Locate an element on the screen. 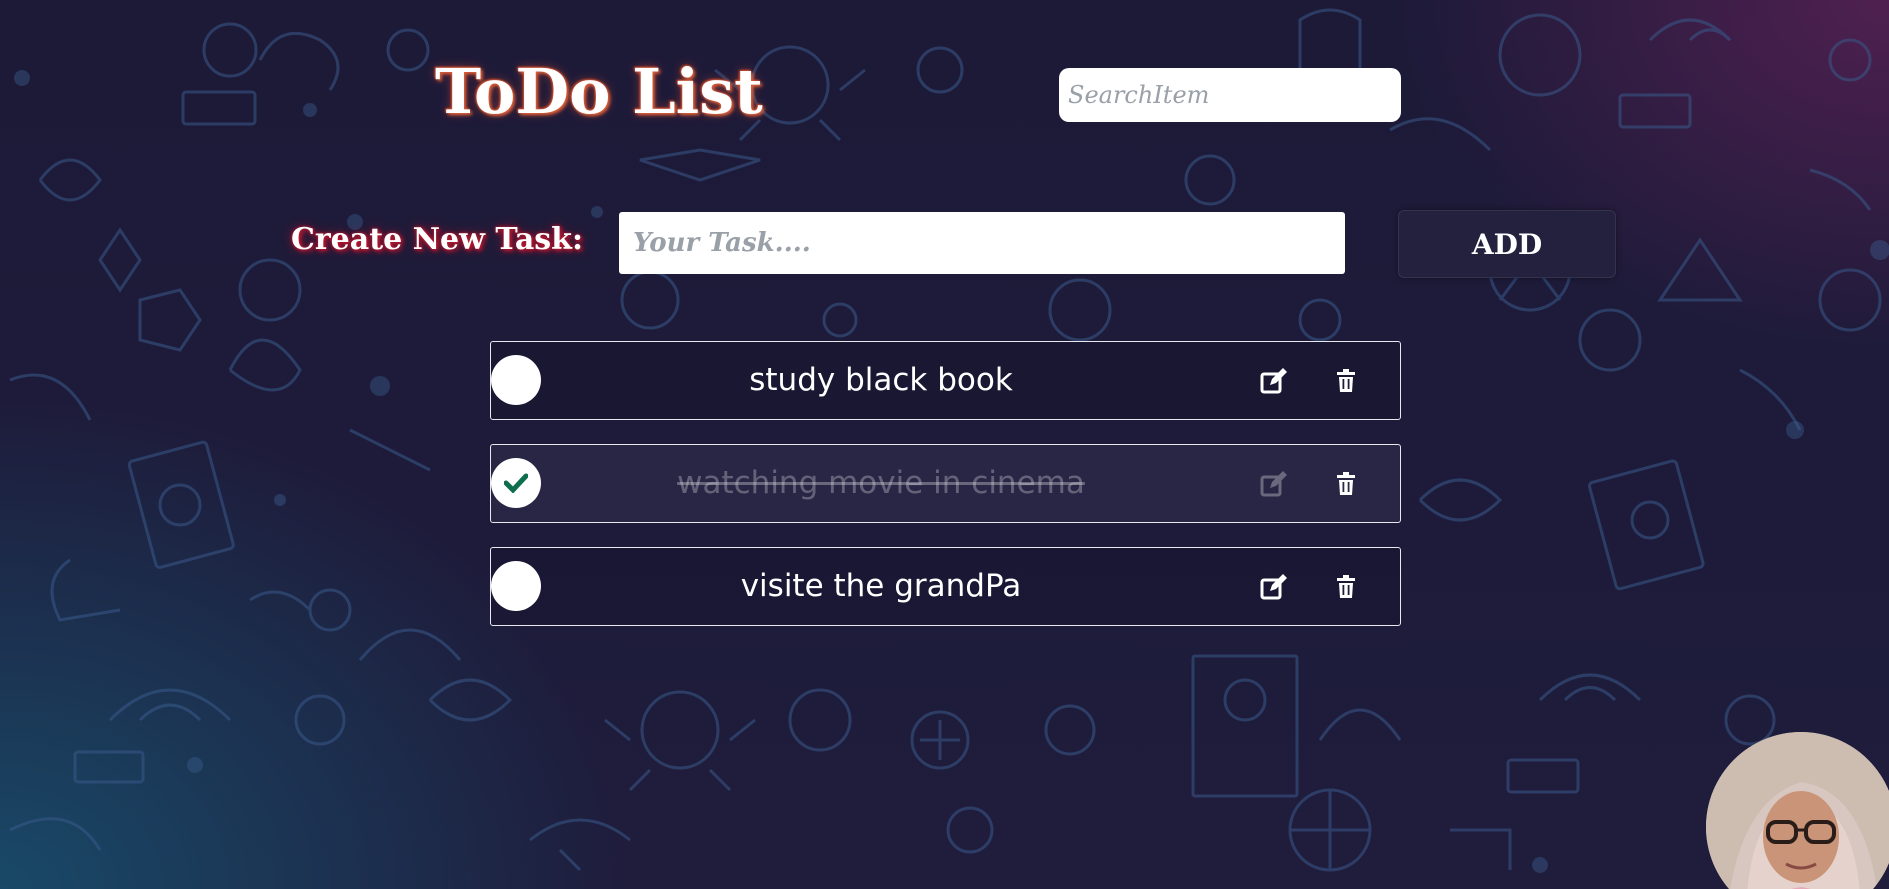 The height and width of the screenshot is (889, 1889). task-text: study black book is located at coordinates (881, 380).